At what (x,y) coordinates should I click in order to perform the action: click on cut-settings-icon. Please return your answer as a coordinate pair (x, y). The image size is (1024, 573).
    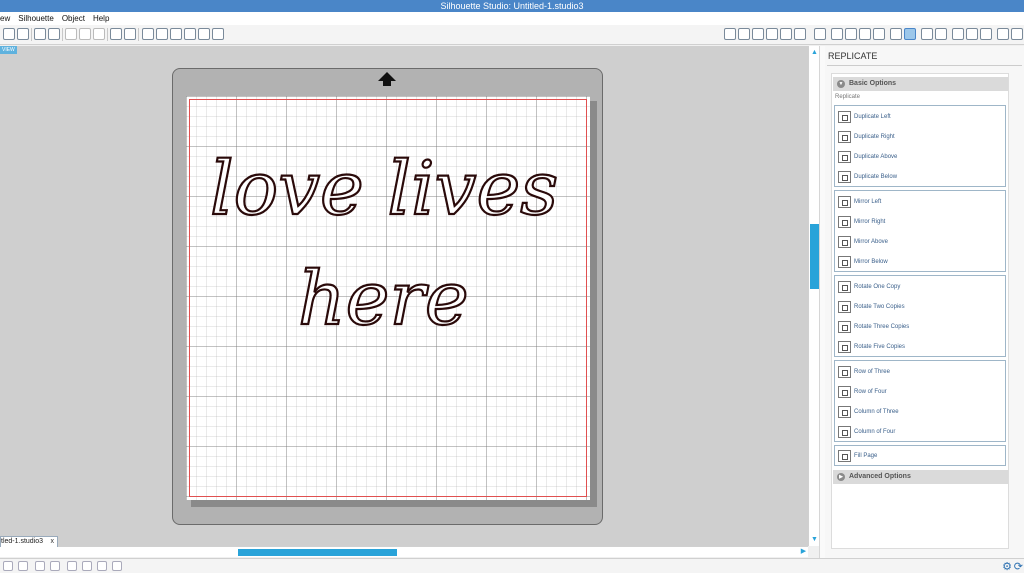
    Looking at the image, I should click on (986, 34).